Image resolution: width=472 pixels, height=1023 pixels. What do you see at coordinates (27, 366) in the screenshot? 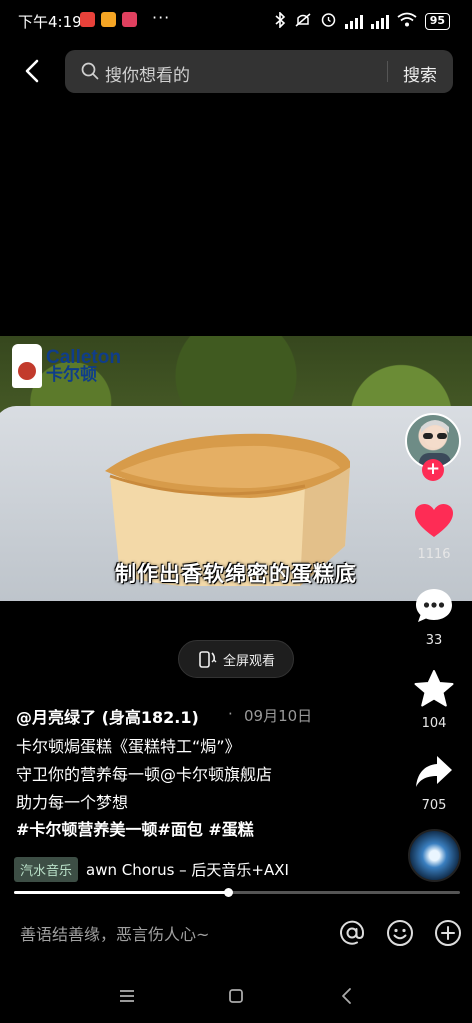
I see `chef-logo-icon` at bounding box center [27, 366].